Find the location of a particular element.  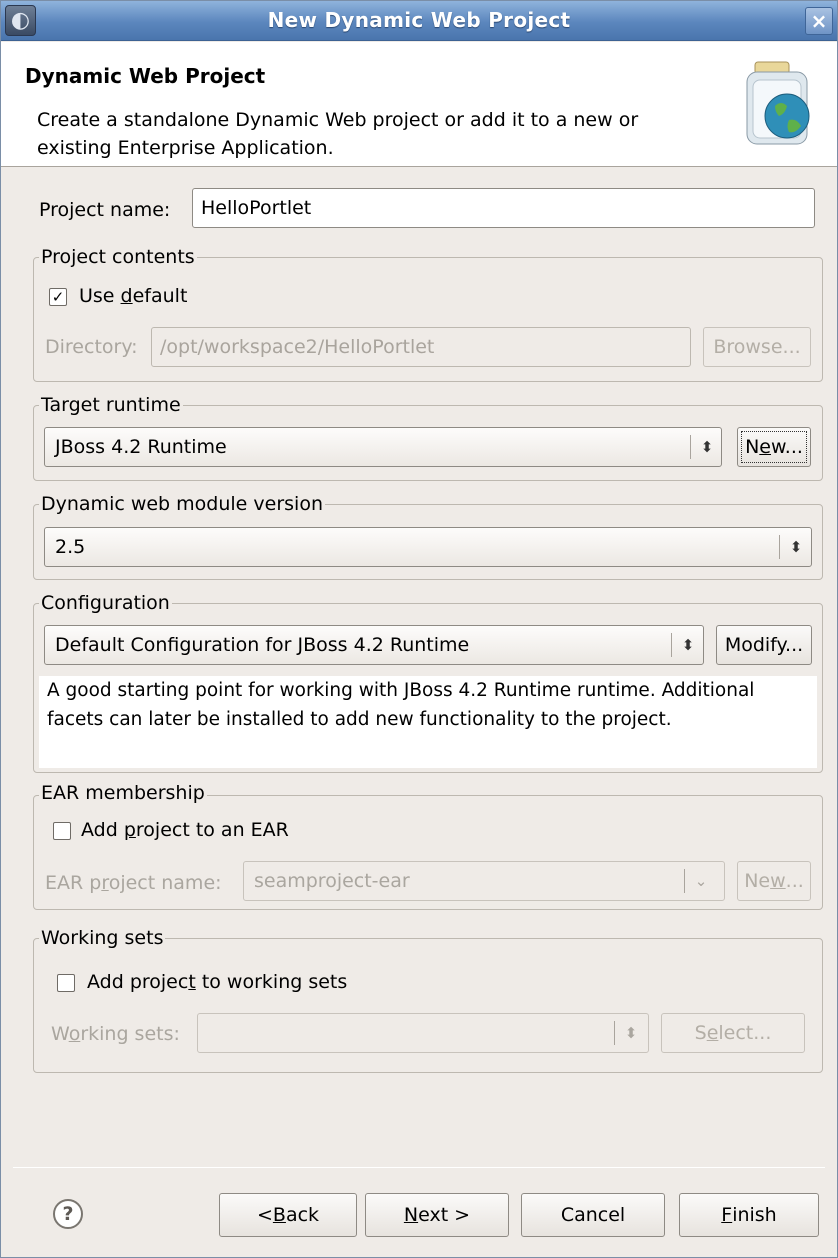

close-button: × is located at coordinates (819, 21).